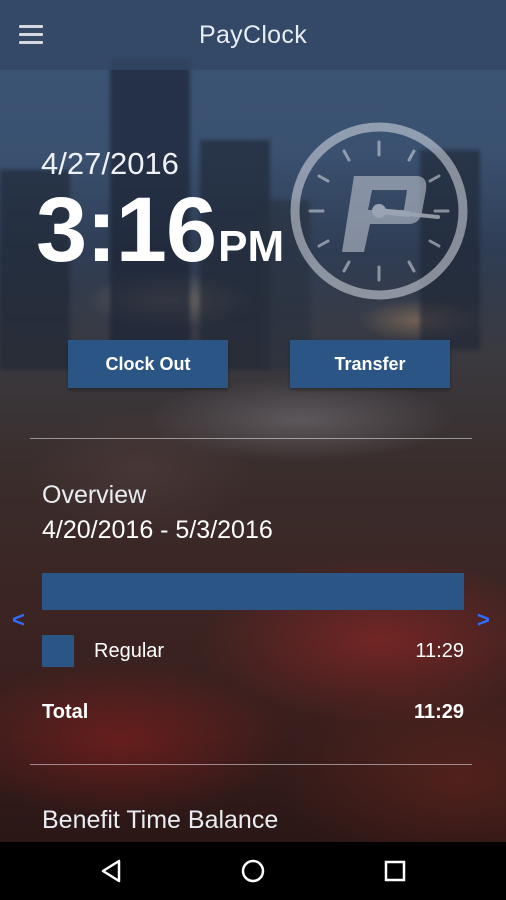  Describe the element at coordinates (129, 651) in the screenshot. I see `regular-label: Regular` at that location.